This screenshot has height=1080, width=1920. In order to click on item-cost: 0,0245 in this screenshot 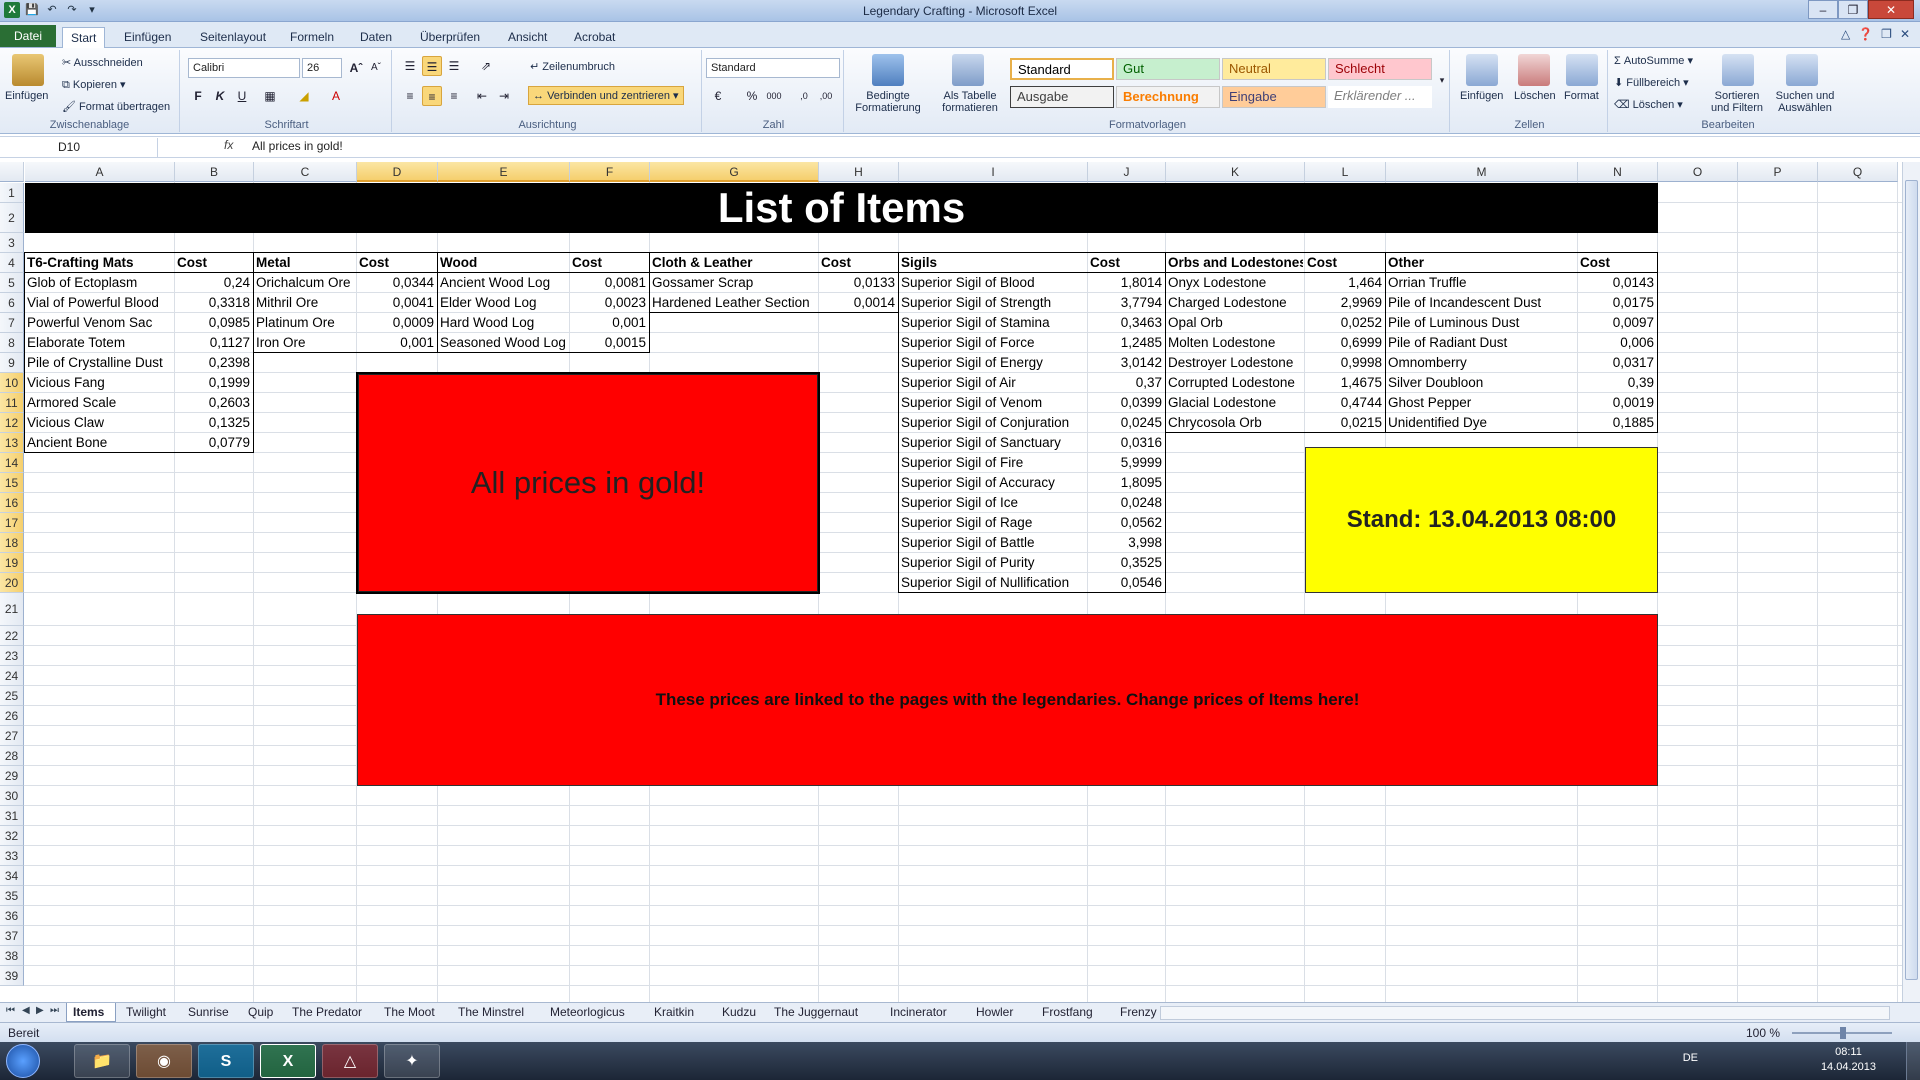, I will do `click(1126, 423)`.